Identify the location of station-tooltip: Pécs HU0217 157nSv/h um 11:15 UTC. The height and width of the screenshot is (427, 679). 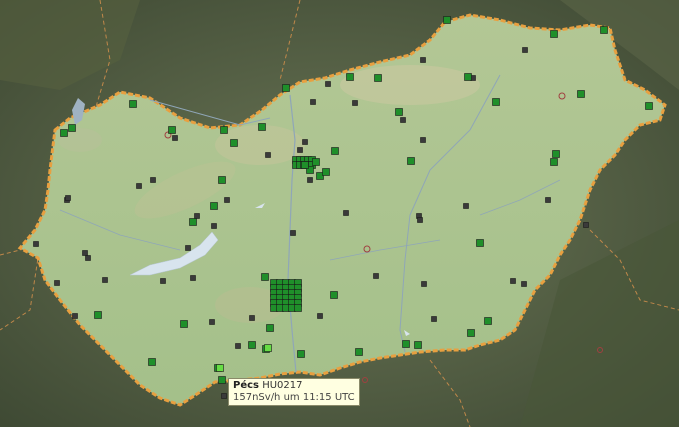
(294, 392).